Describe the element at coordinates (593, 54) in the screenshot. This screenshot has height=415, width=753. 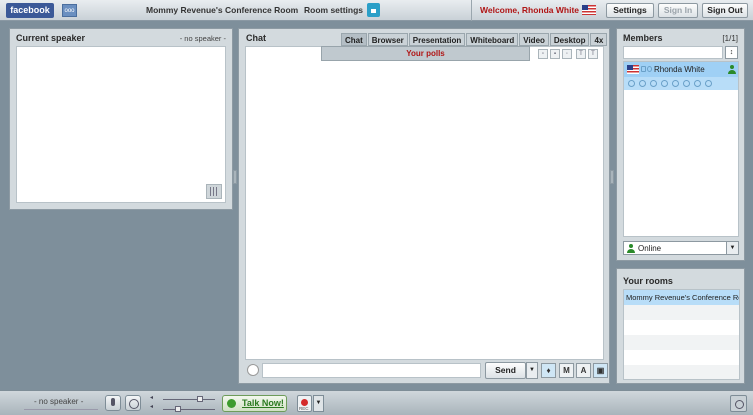
I see `font-size-down-icon: T` at that location.